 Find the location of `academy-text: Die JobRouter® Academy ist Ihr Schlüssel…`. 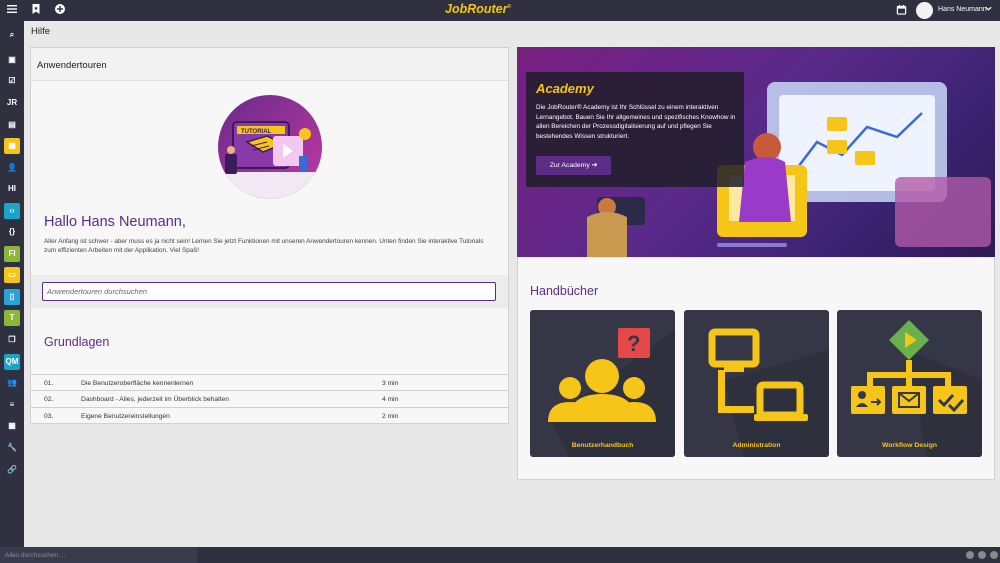

academy-text: Die JobRouter® Academy ist Ihr Schlüssel… is located at coordinates (636, 122).